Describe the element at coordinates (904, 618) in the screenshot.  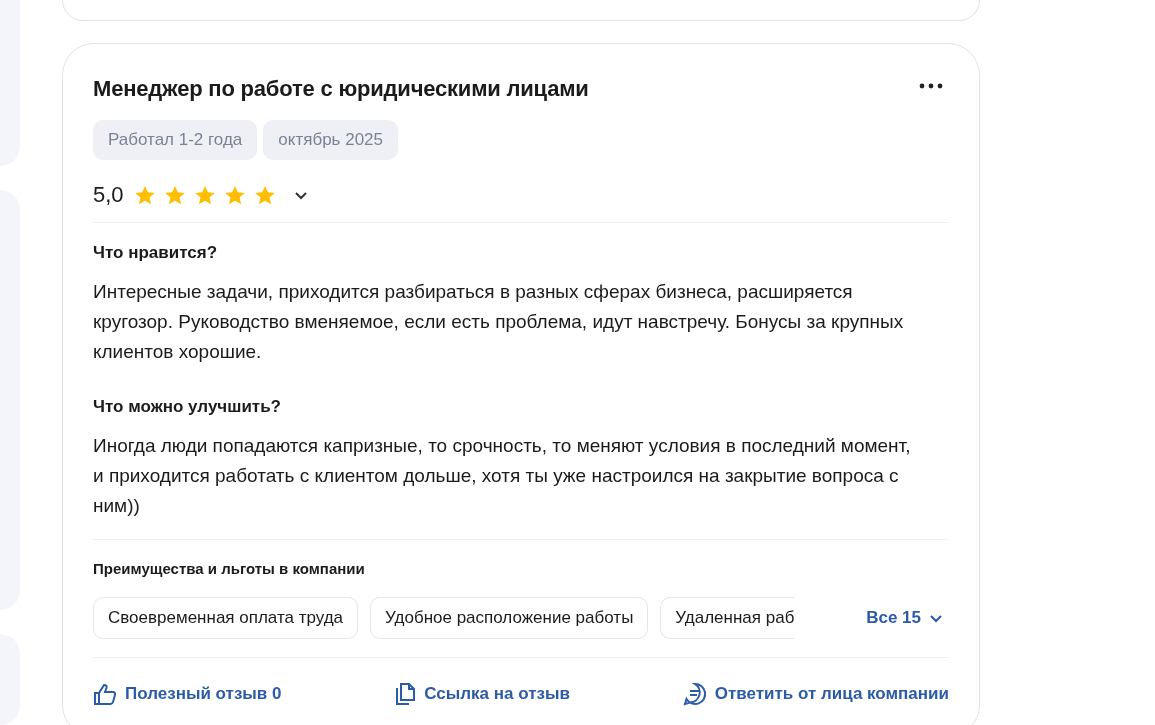
I see `show-all-link: Все 15` at that location.